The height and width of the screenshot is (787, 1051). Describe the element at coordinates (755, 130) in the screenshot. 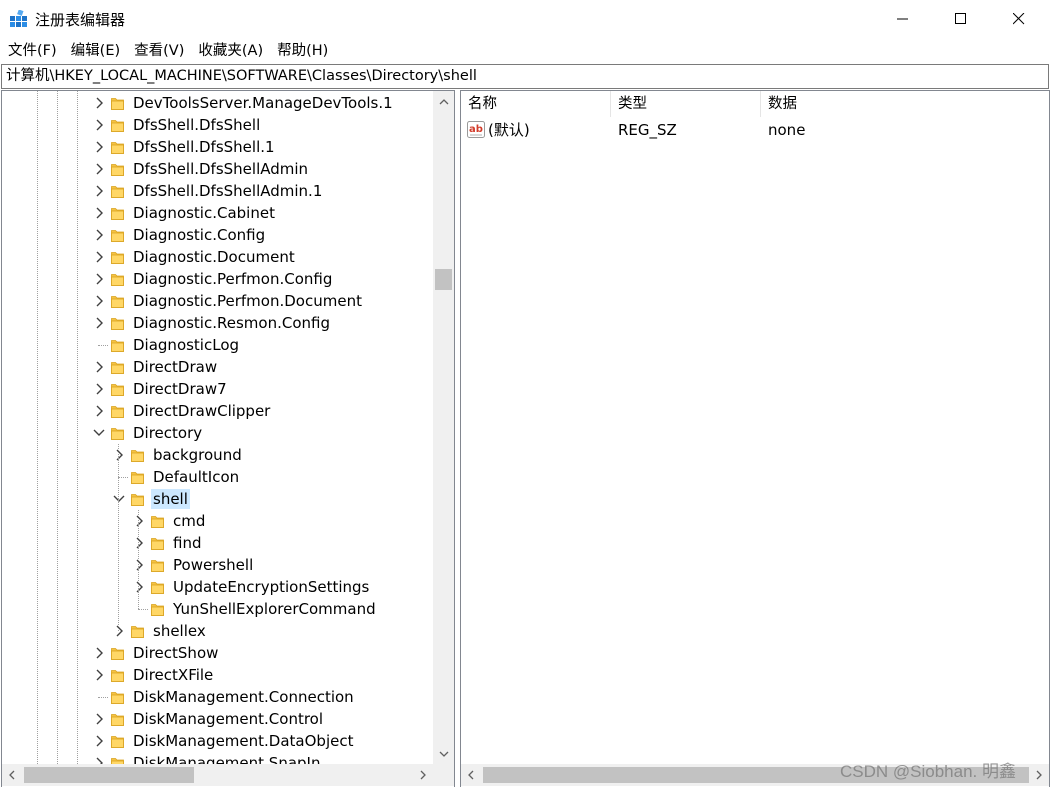

I see `value-row: ab (默认) REG_SZ none` at that location.